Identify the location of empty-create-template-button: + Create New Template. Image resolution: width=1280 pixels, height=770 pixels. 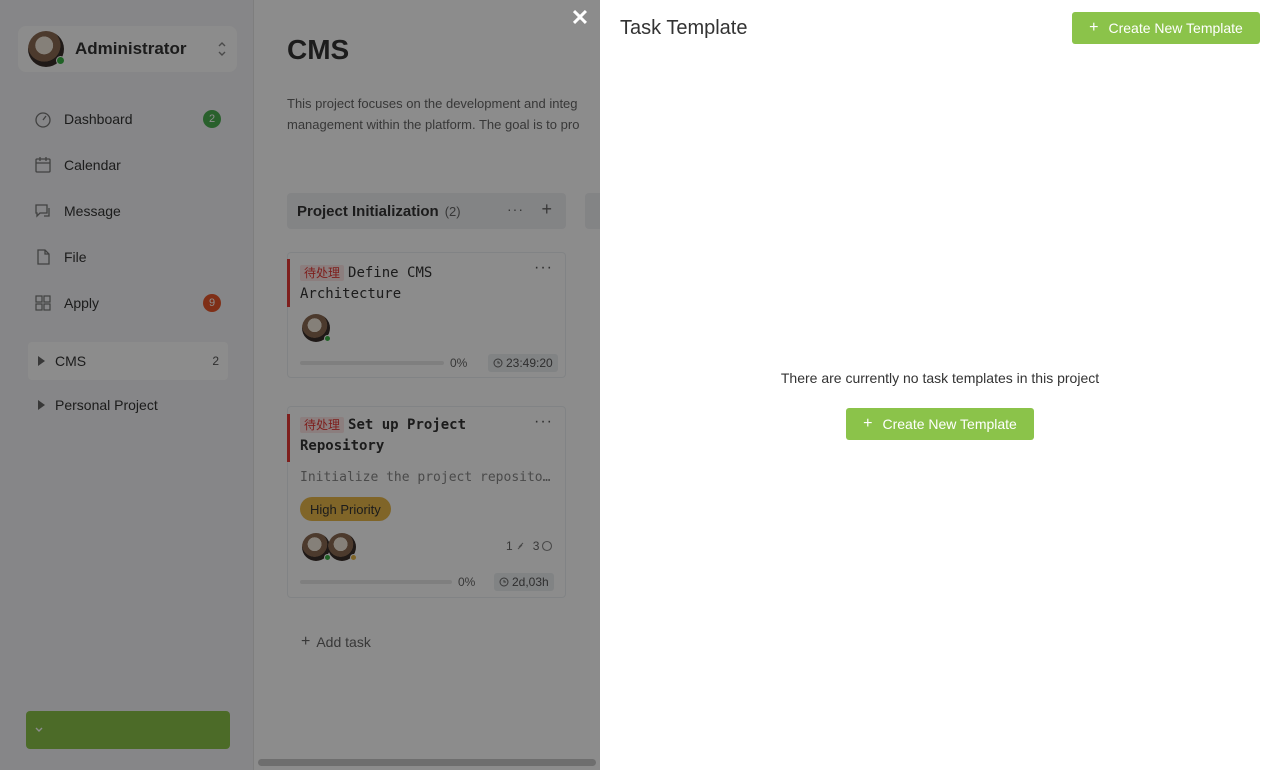
(940, 424).